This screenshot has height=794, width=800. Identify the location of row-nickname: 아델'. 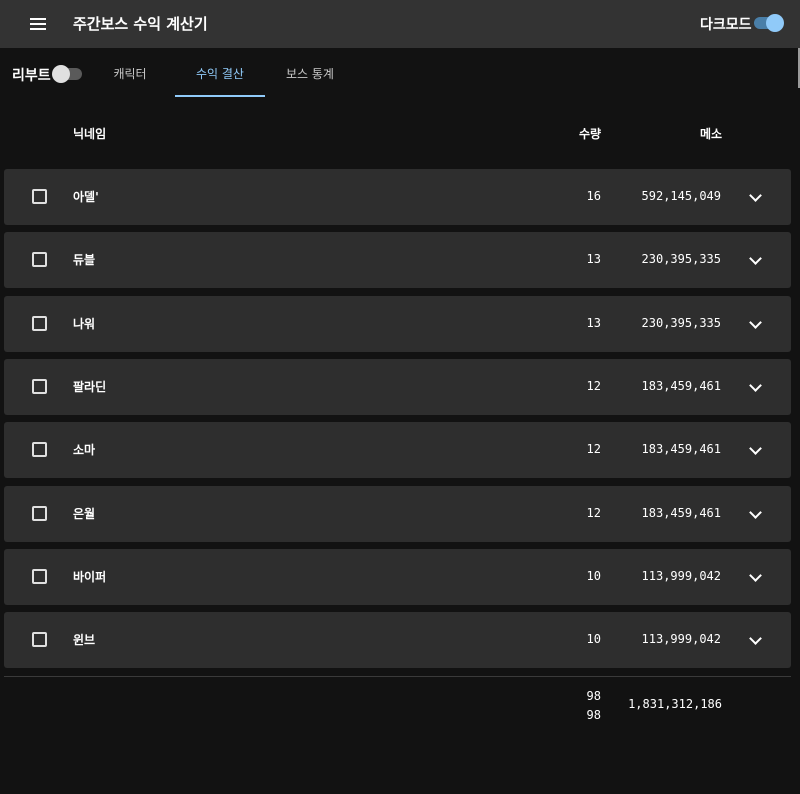
(86, 197).